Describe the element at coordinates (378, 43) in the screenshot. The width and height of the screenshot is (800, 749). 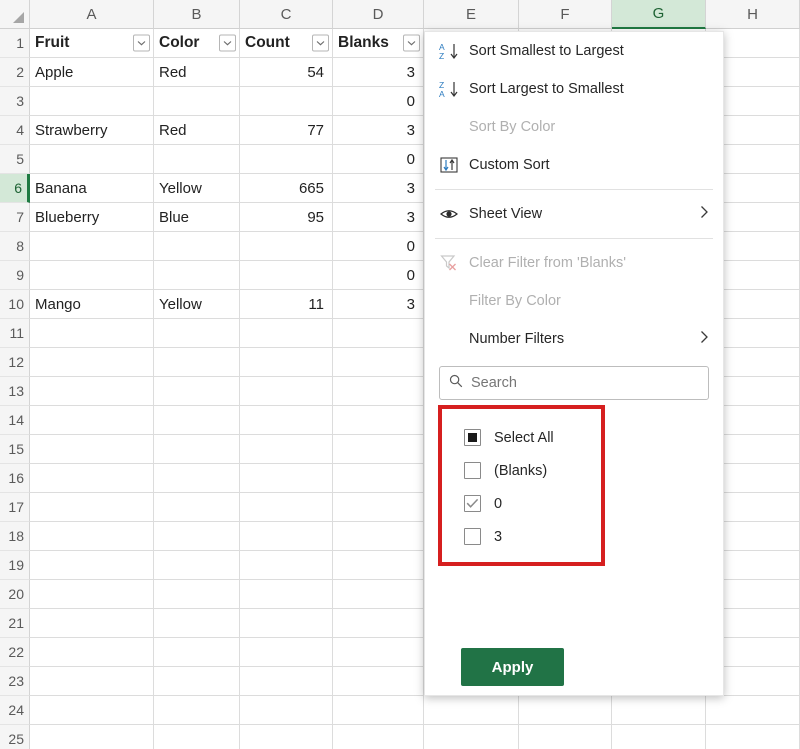
I see `cell: Blanks` at that location.